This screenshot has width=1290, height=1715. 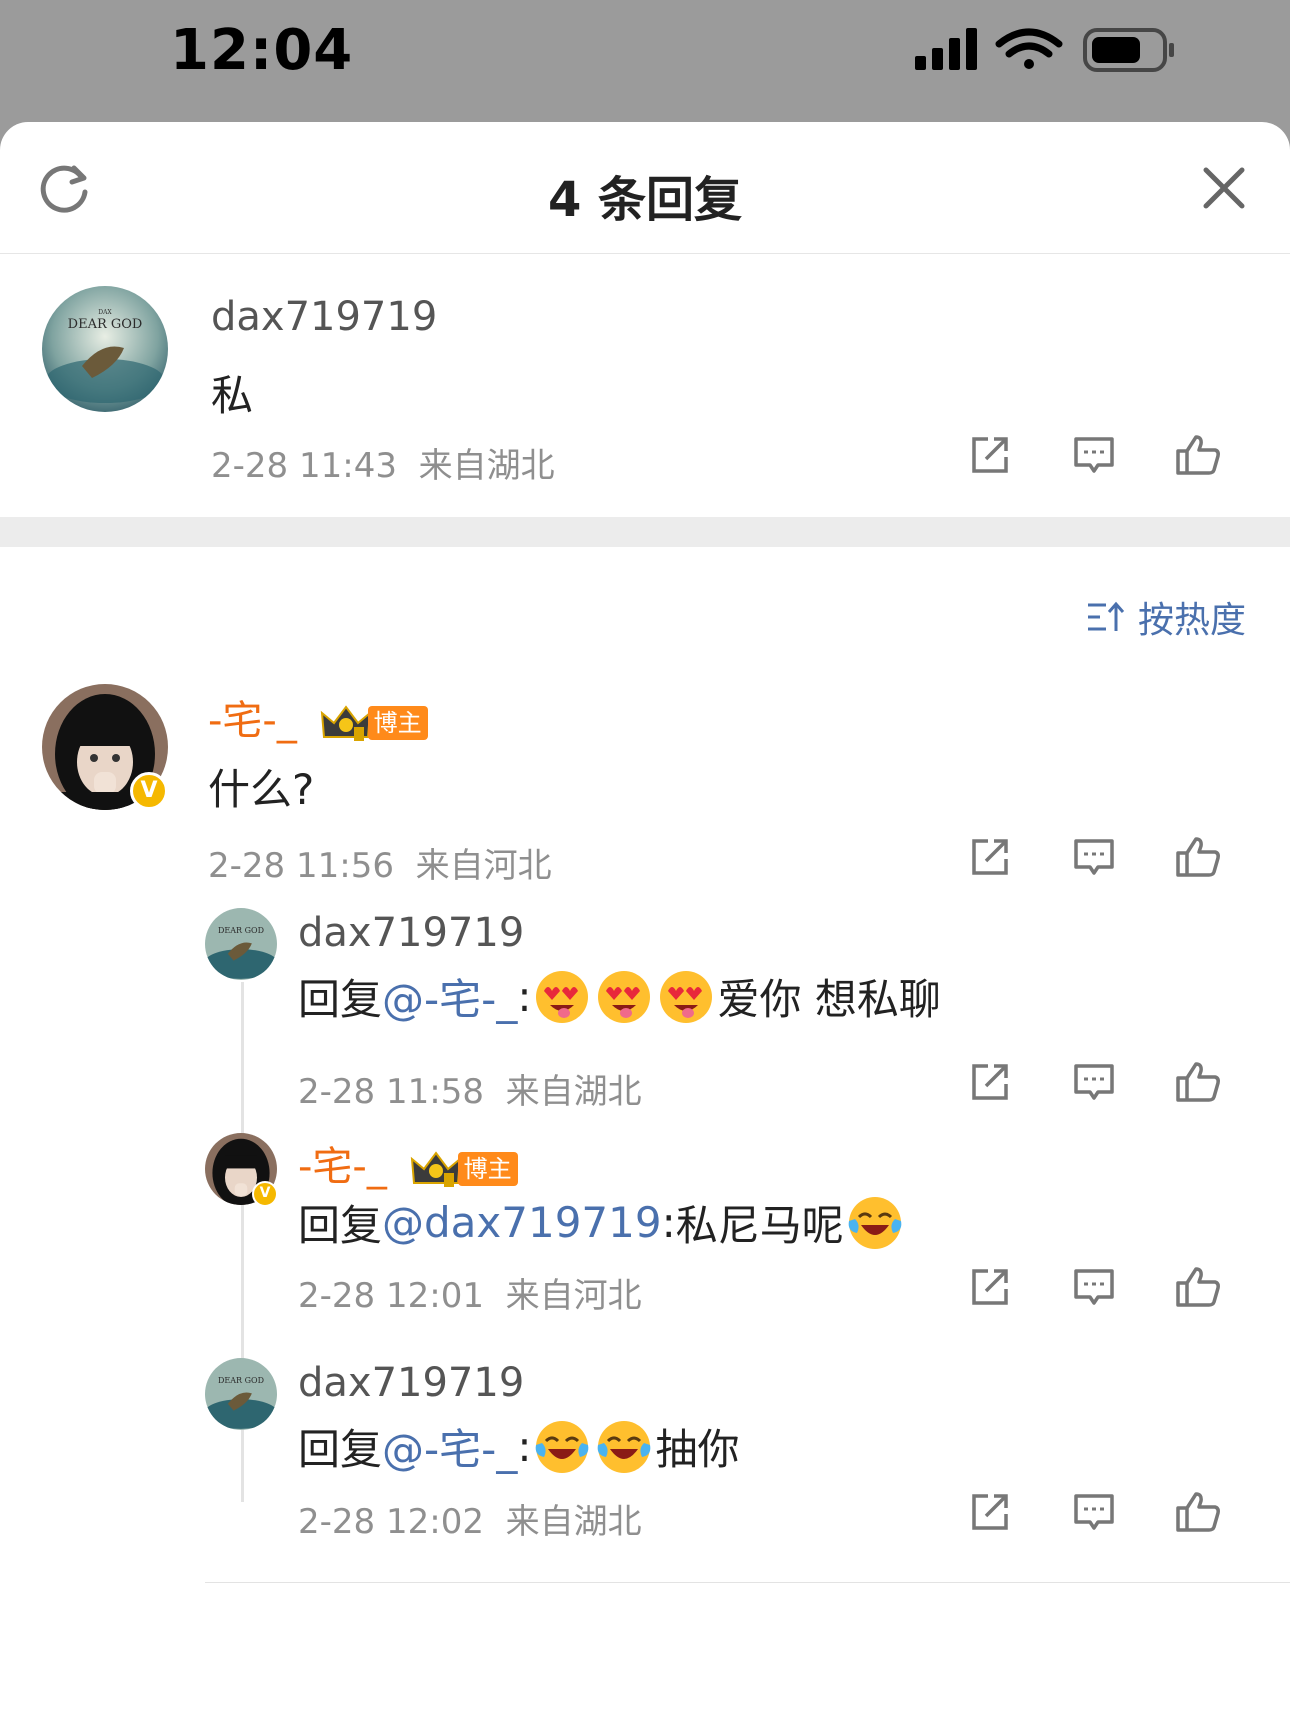 I want to click on comment-text: 什么?, so click(x=261, y=786).